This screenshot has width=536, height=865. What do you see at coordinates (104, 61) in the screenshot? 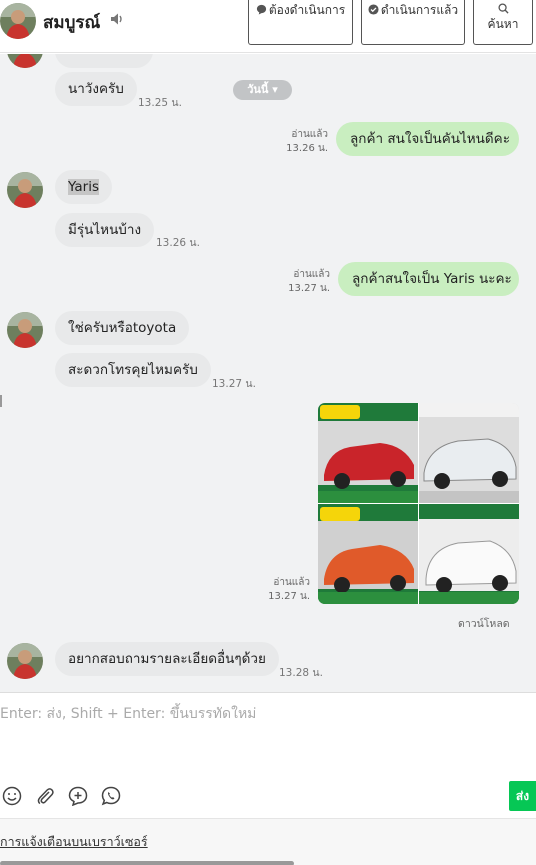
I see `message-bubble-incoming` at bounding box center [104, 61].